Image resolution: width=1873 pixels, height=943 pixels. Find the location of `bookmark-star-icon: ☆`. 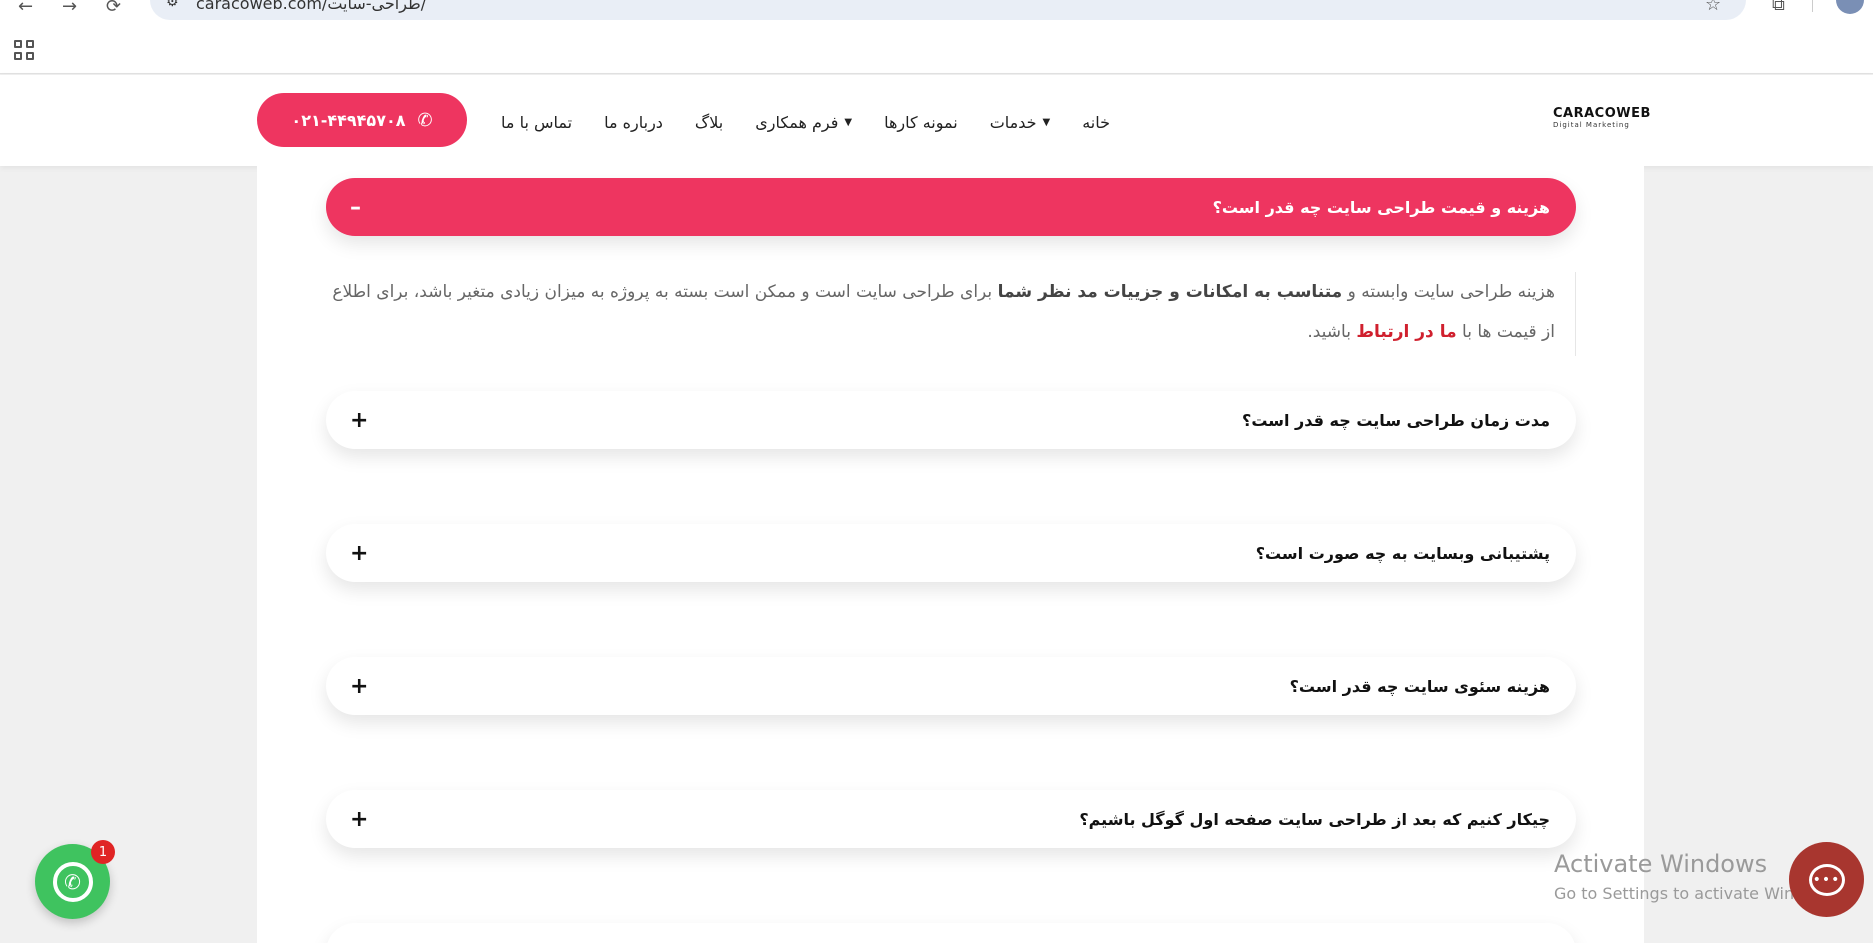

bookmark-star-icon: ☆ is located at coordinates (1713, 7).